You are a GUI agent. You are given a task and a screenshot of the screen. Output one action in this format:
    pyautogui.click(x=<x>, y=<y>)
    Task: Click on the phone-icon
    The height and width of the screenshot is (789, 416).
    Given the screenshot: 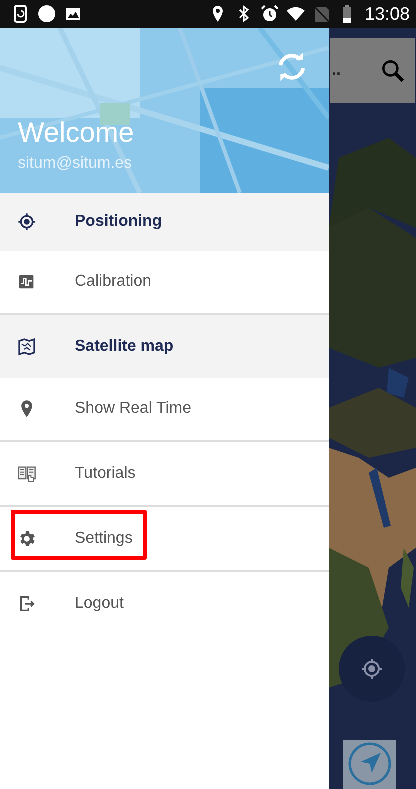 What is the action you would take?
    pyautogui.click(x=21, y=14)
    